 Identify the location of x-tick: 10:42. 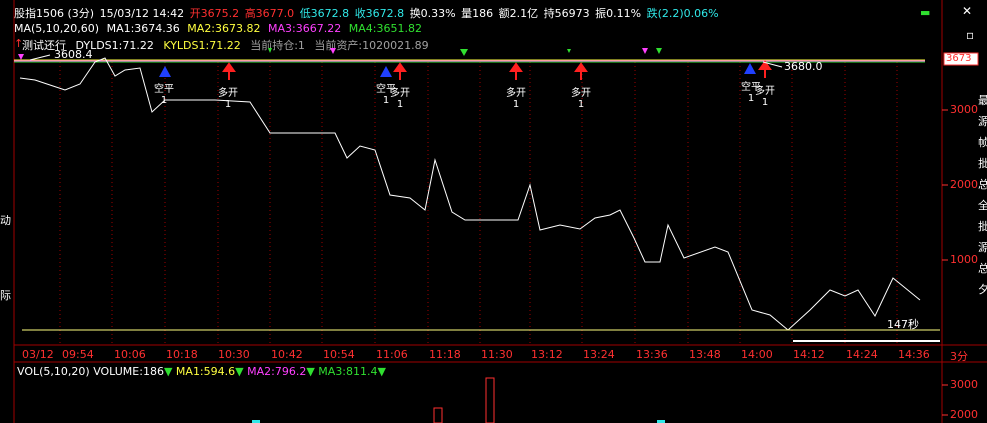
(287, 354).